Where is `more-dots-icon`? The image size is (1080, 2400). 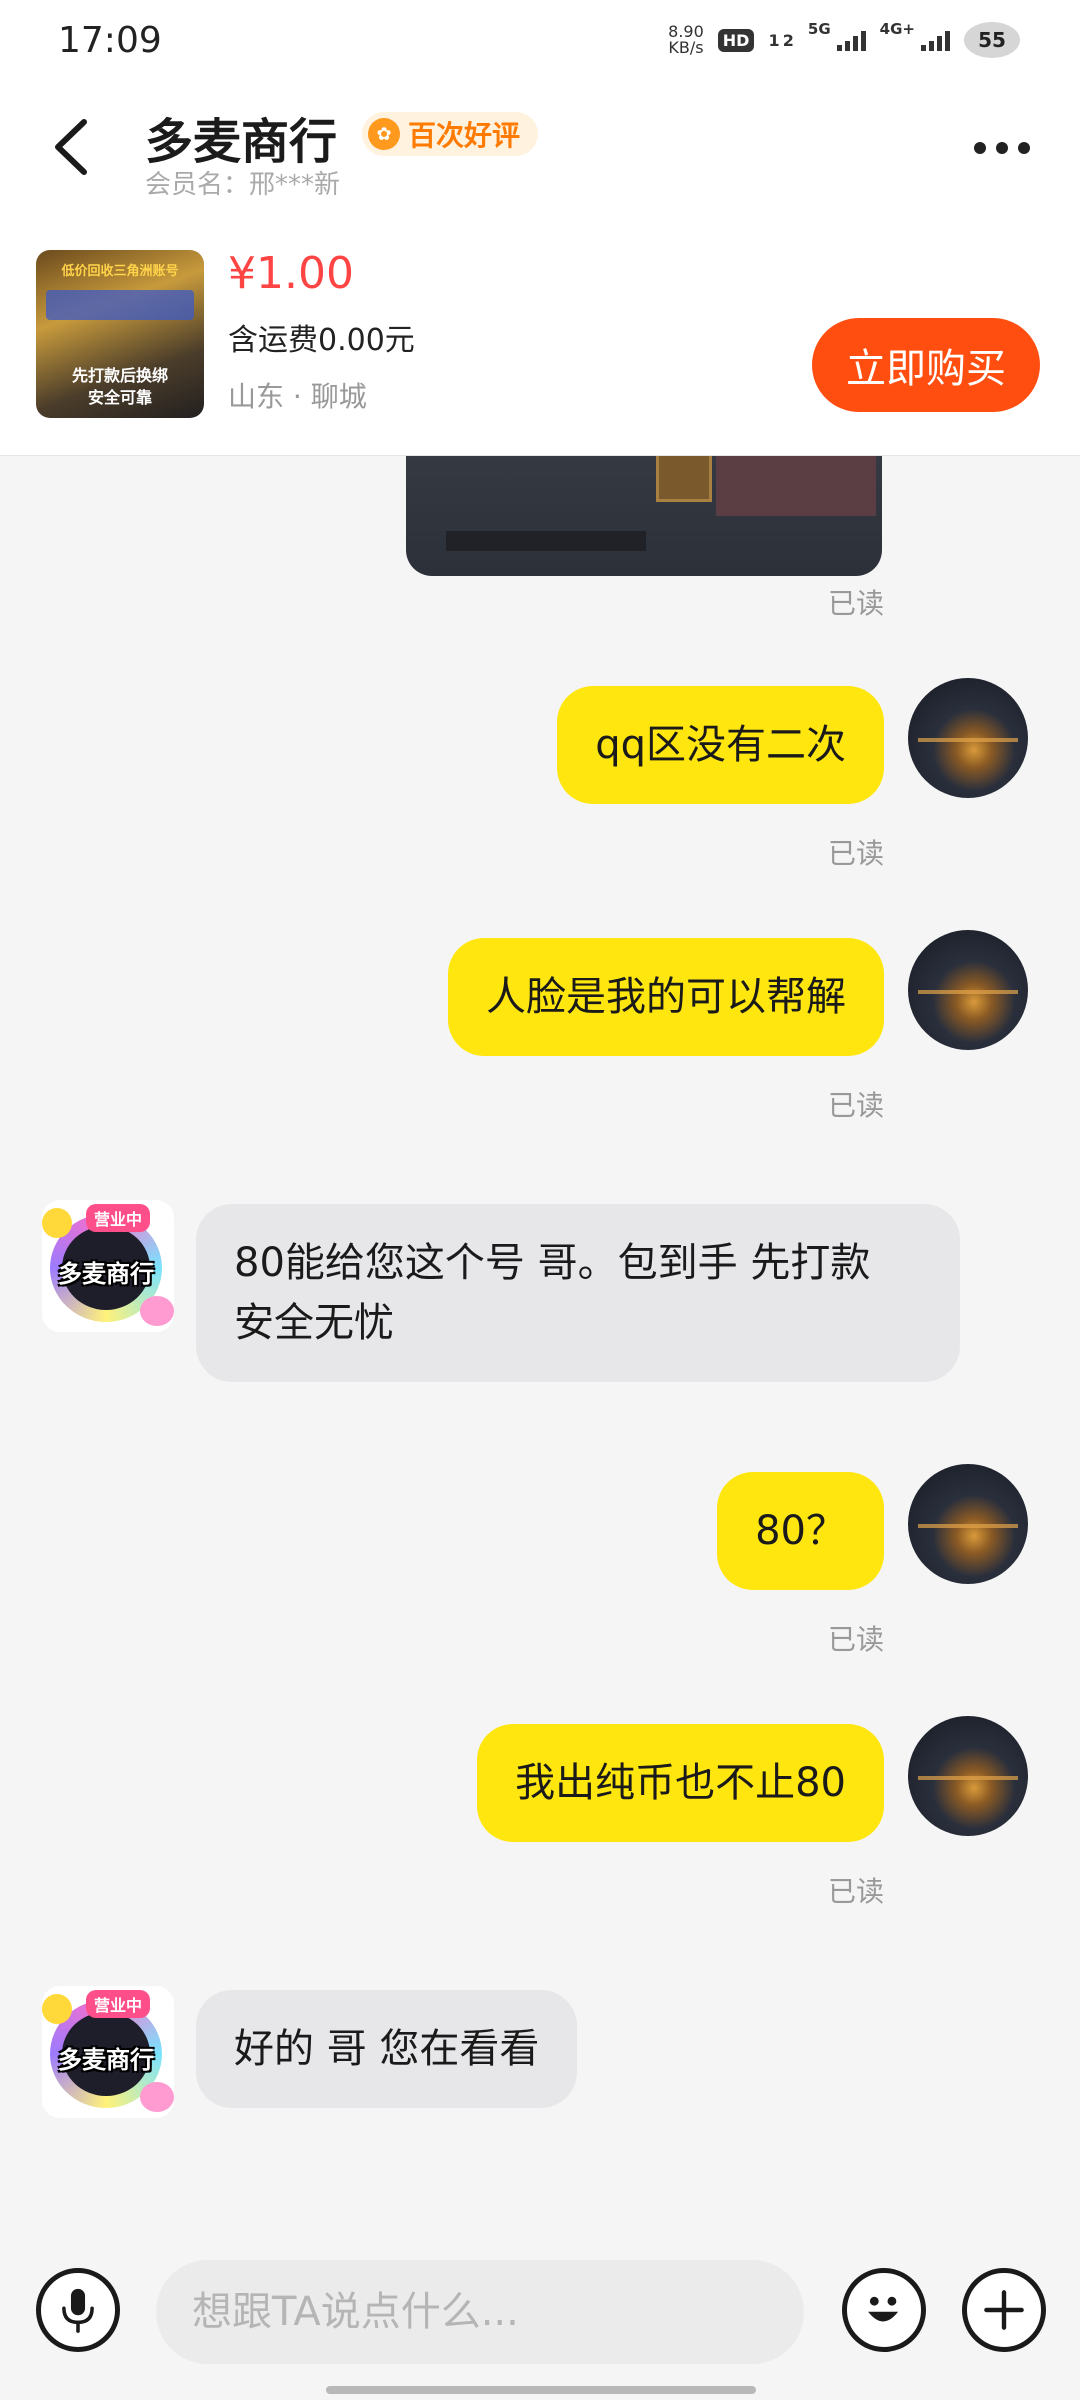 more-dots-icon is located at coordinates (980, 148).